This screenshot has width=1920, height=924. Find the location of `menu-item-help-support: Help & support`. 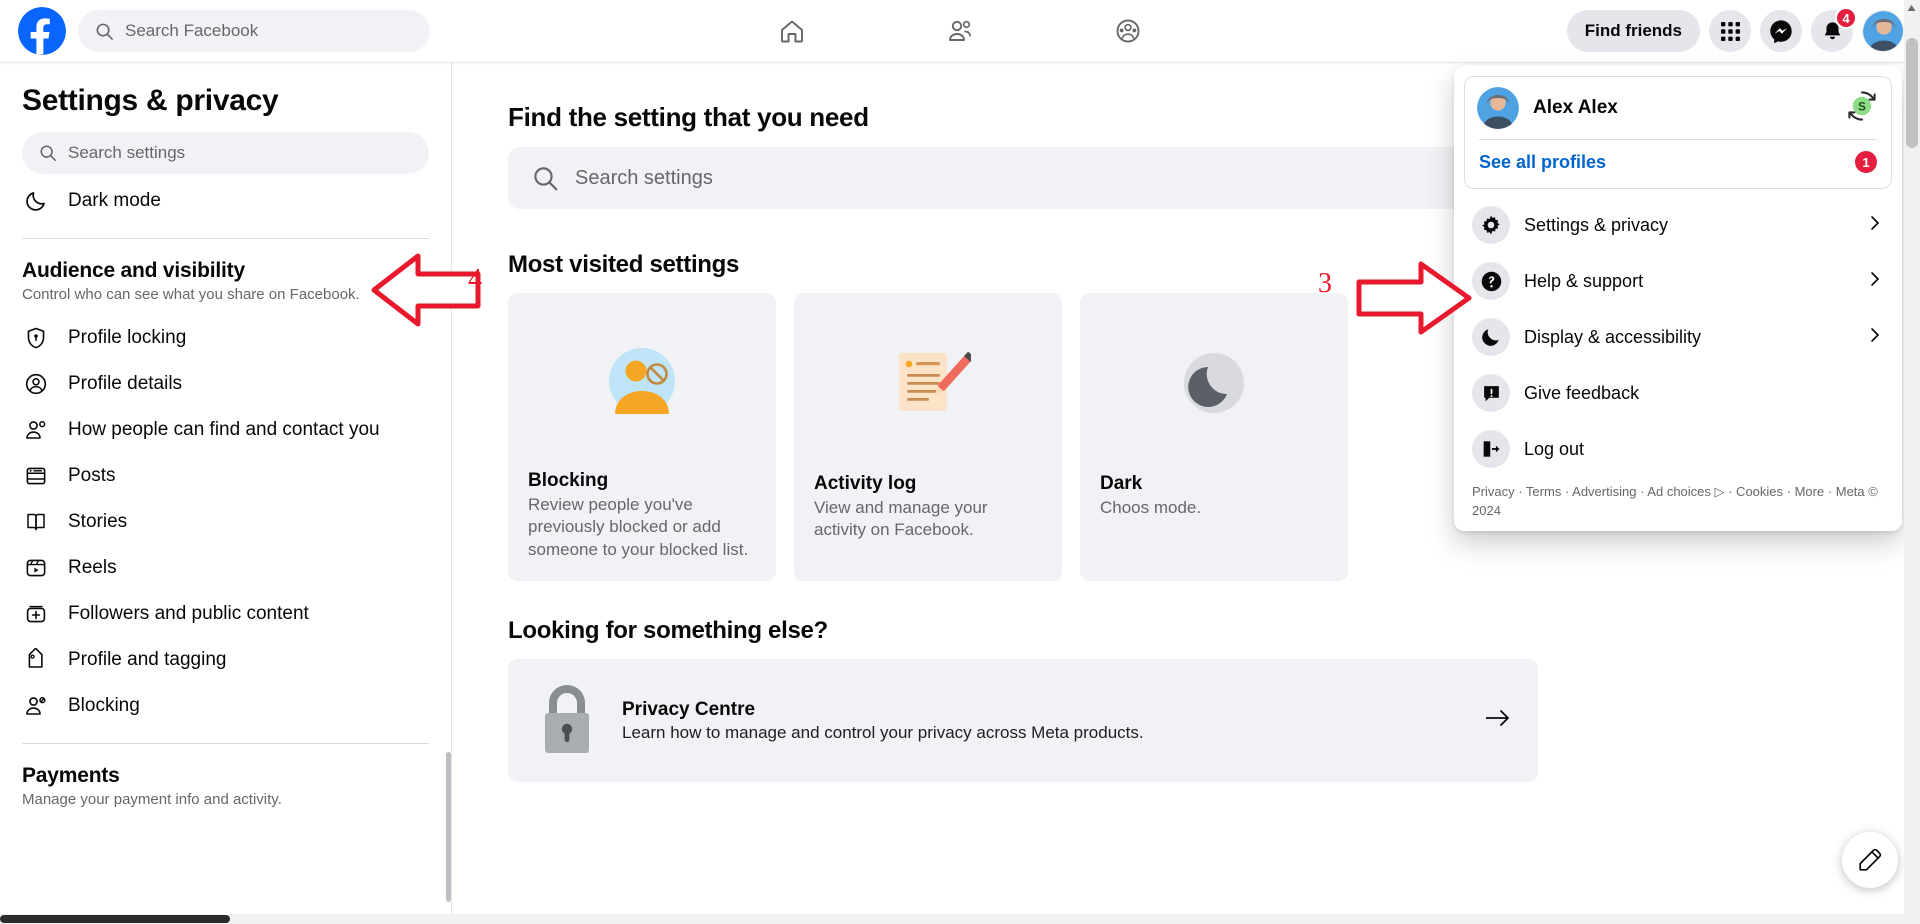

menu-item-help-support: Help & support is located at coordinates (1678, 281).